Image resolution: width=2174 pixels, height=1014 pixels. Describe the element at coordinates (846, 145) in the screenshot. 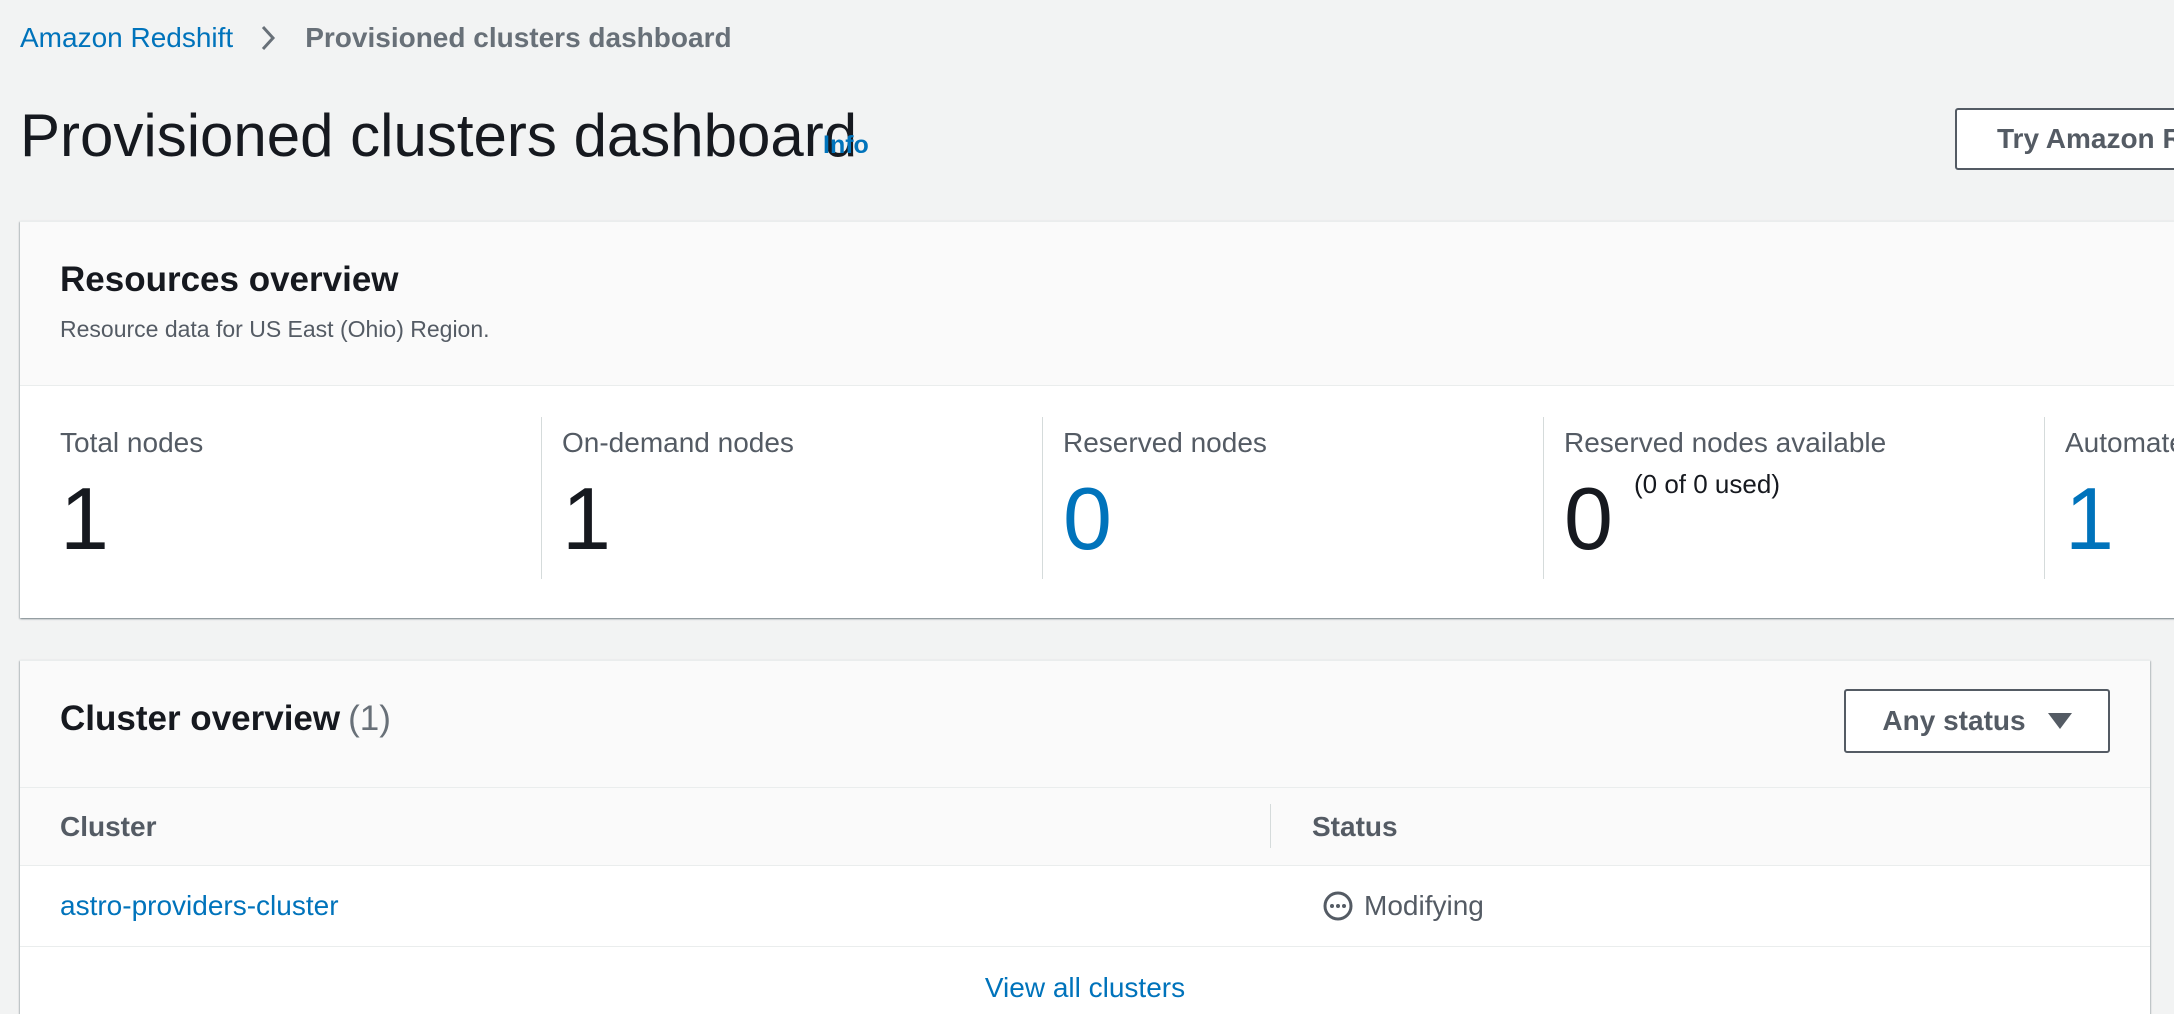

I see `info-link: Info` at that location.